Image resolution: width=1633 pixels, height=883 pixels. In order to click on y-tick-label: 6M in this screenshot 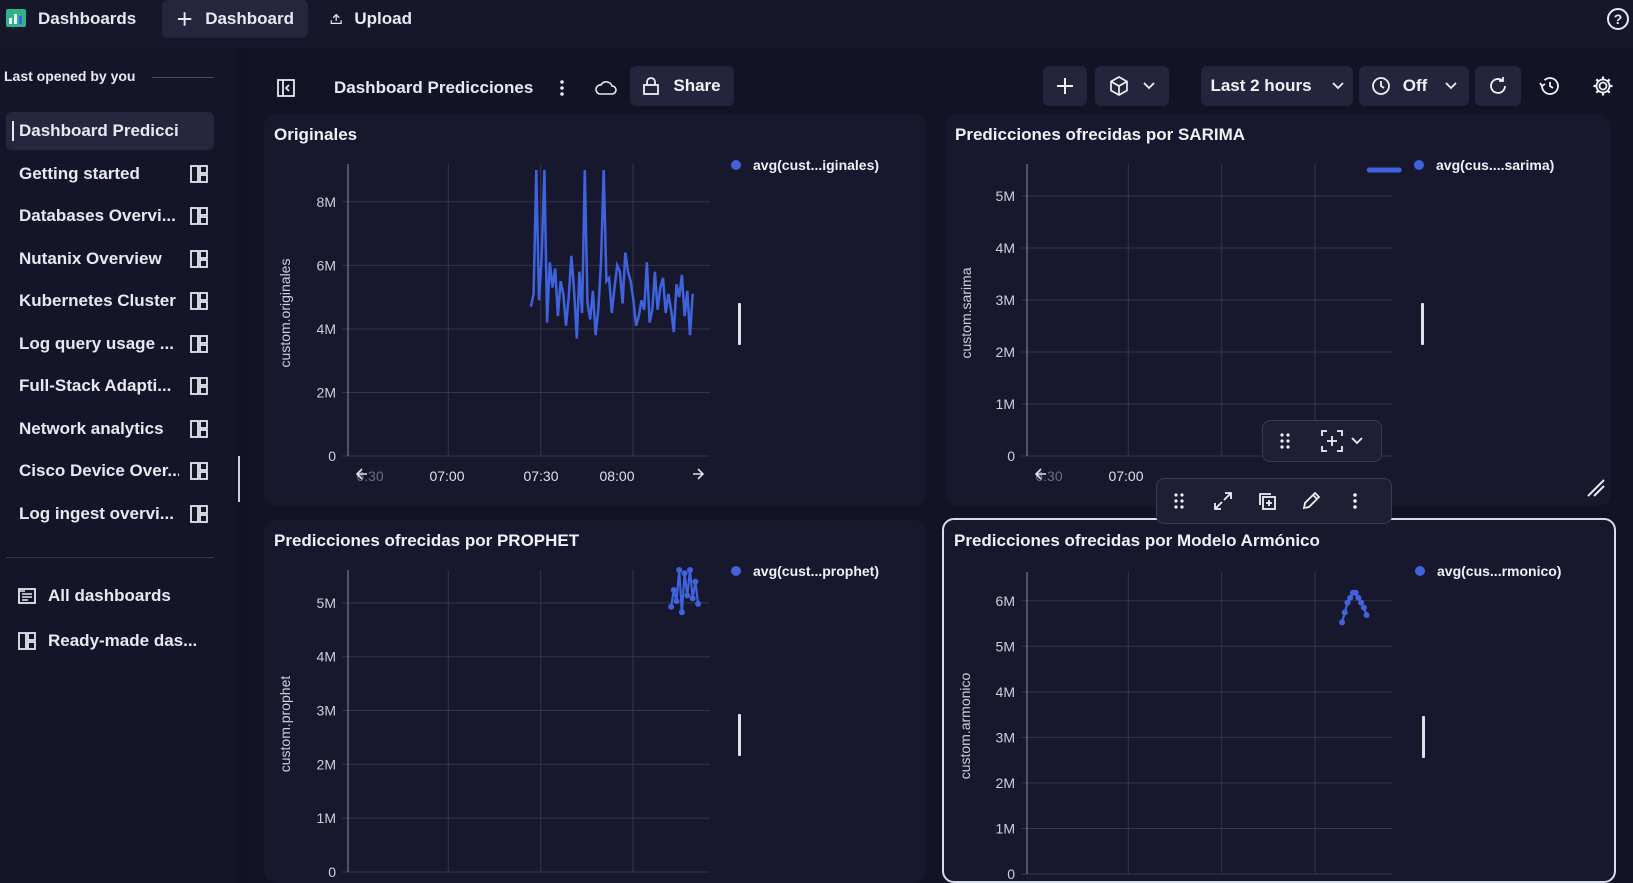, I will do `click(1005, 601)`.